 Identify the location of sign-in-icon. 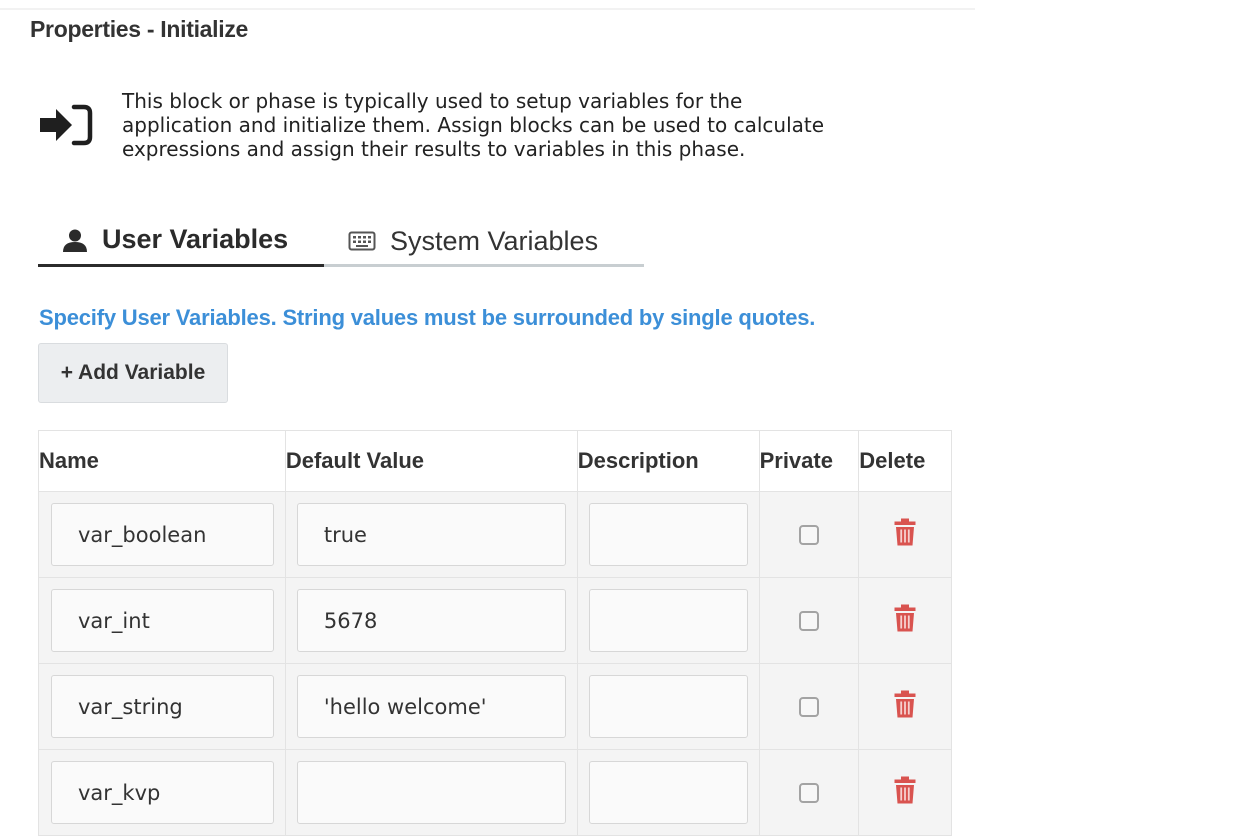
(66, 125).